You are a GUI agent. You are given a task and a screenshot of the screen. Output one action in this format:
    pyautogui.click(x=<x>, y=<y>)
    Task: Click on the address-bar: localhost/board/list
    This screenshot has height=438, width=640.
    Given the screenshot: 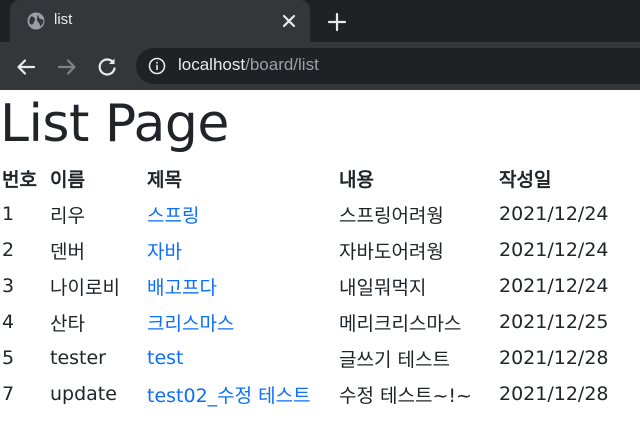 What is the action you would take?
    pyautogui.click(x=388, y=66)
    